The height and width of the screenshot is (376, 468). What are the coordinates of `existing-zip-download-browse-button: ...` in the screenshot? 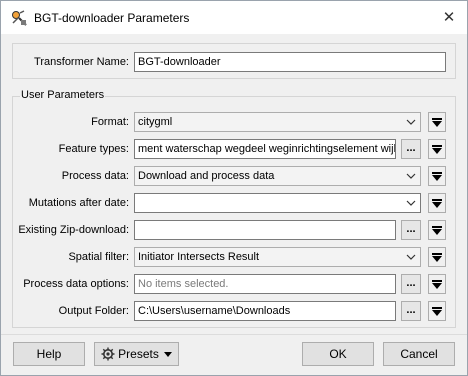 It's located at (411, 230).